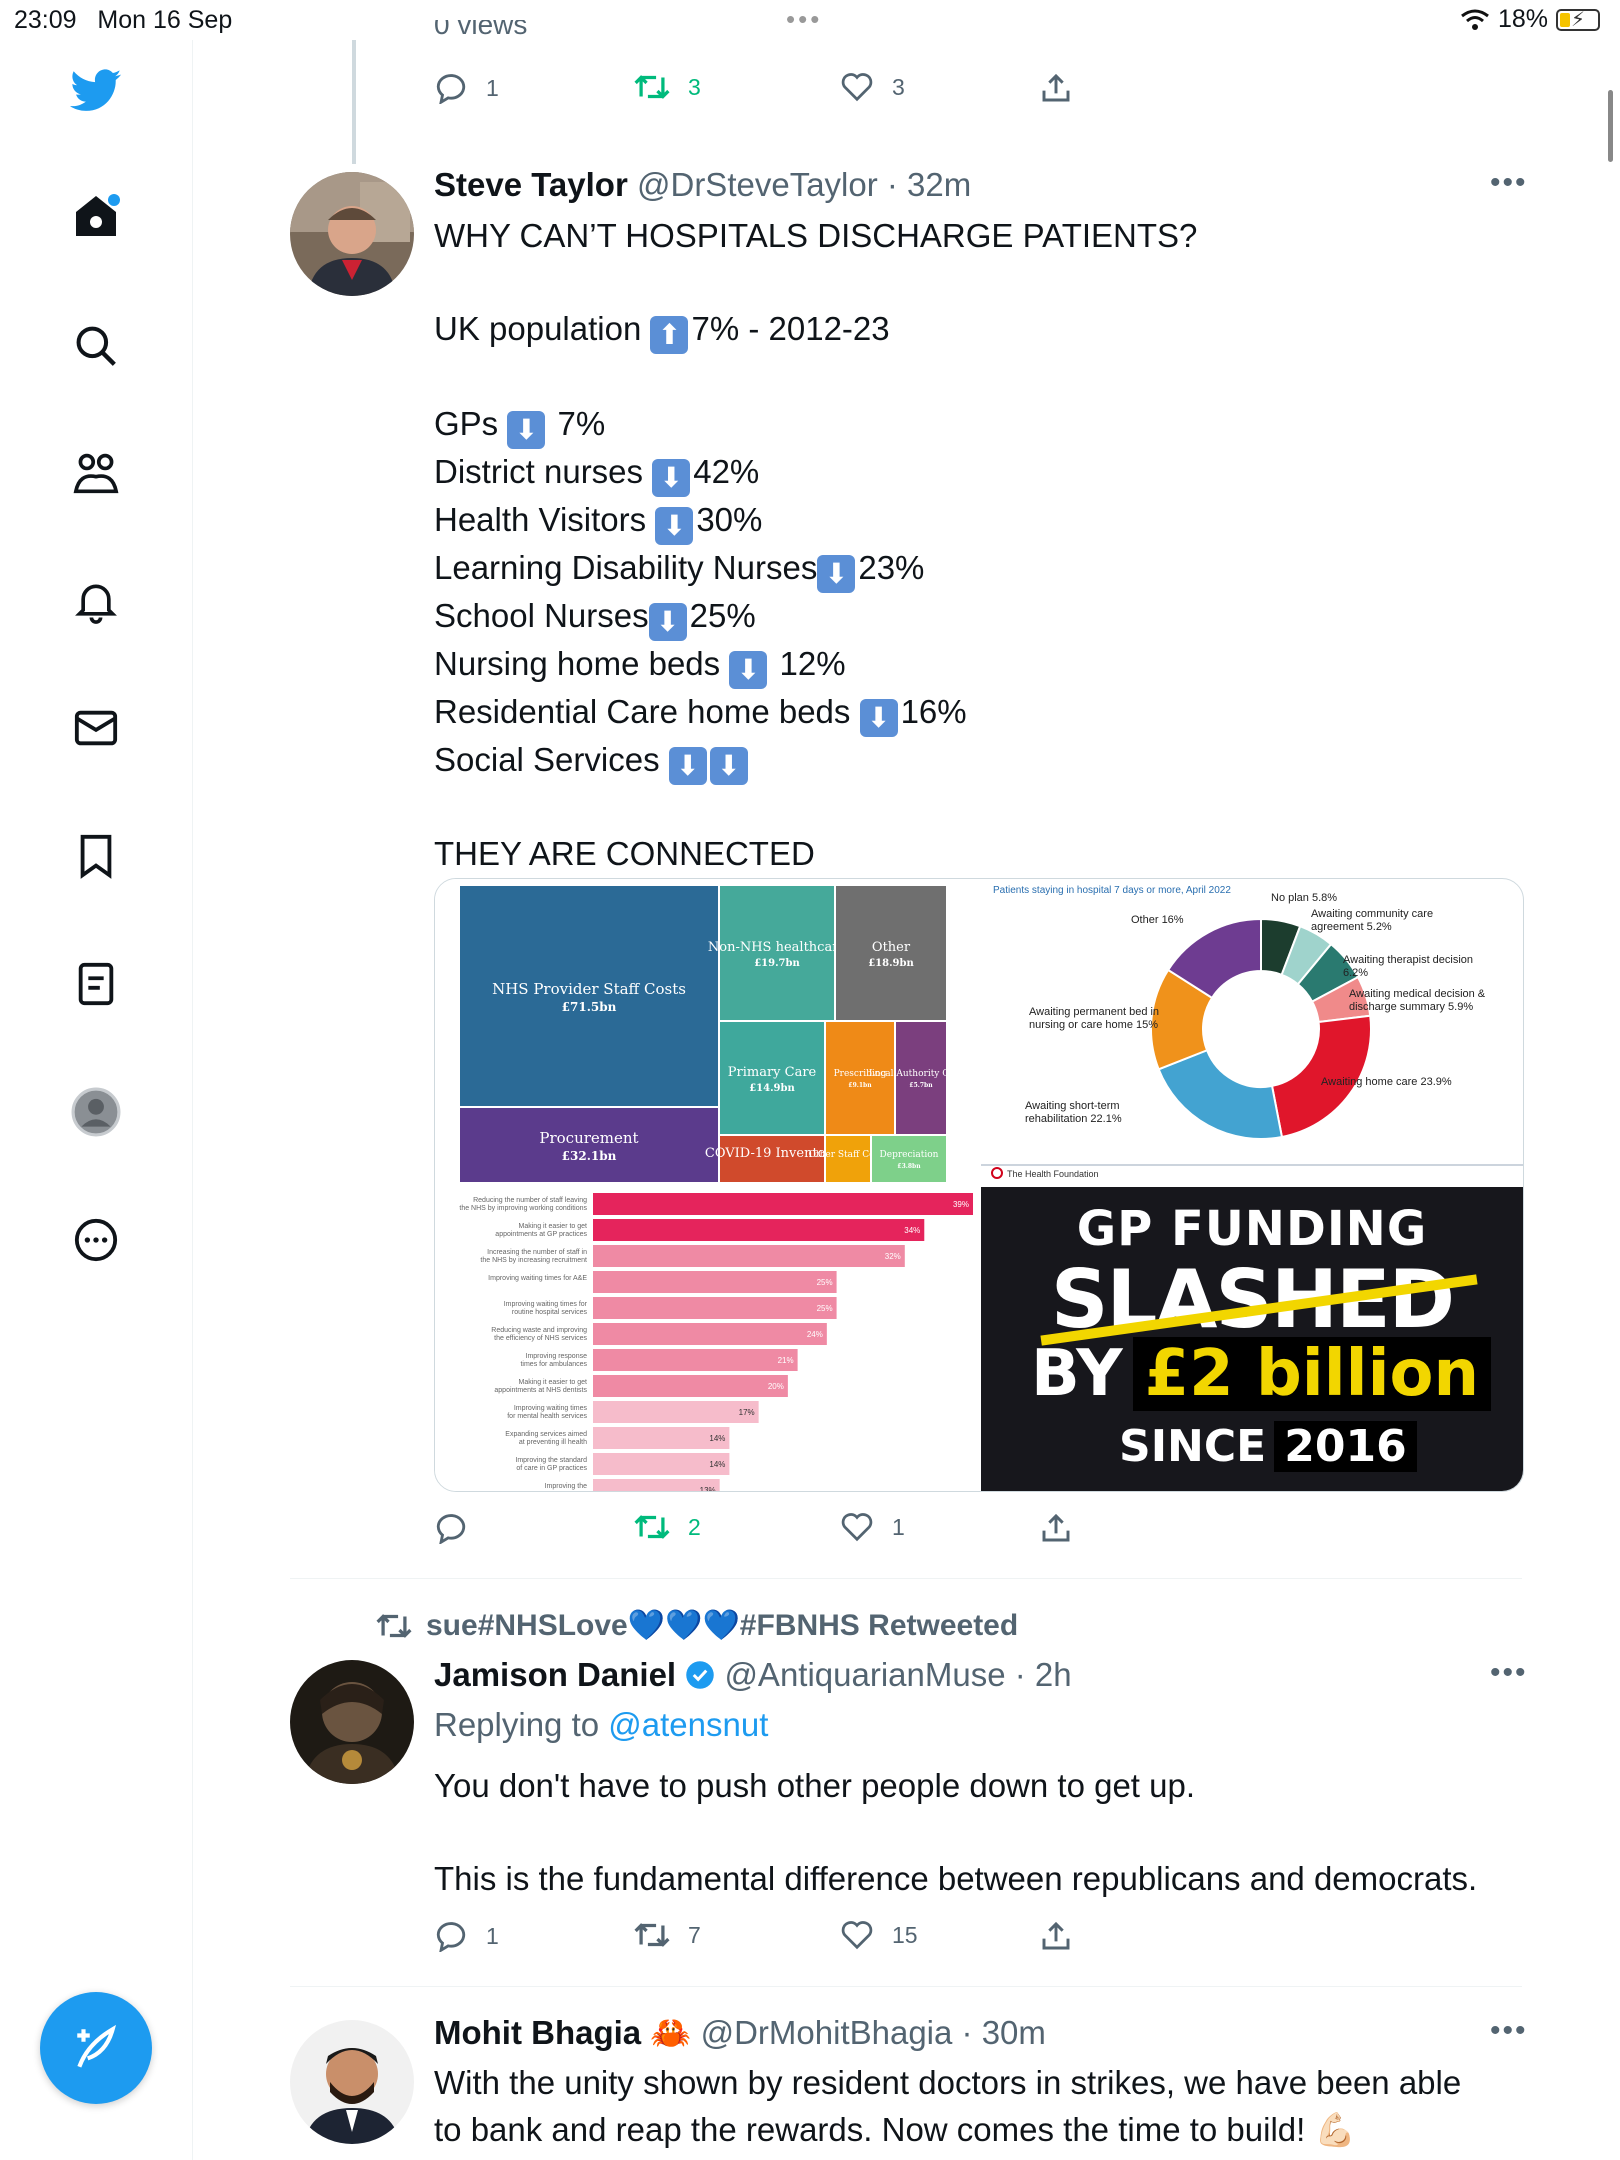 This screenshot has width=1620, height=2160. I want to click on like-button: 15, so click(879, 1935).